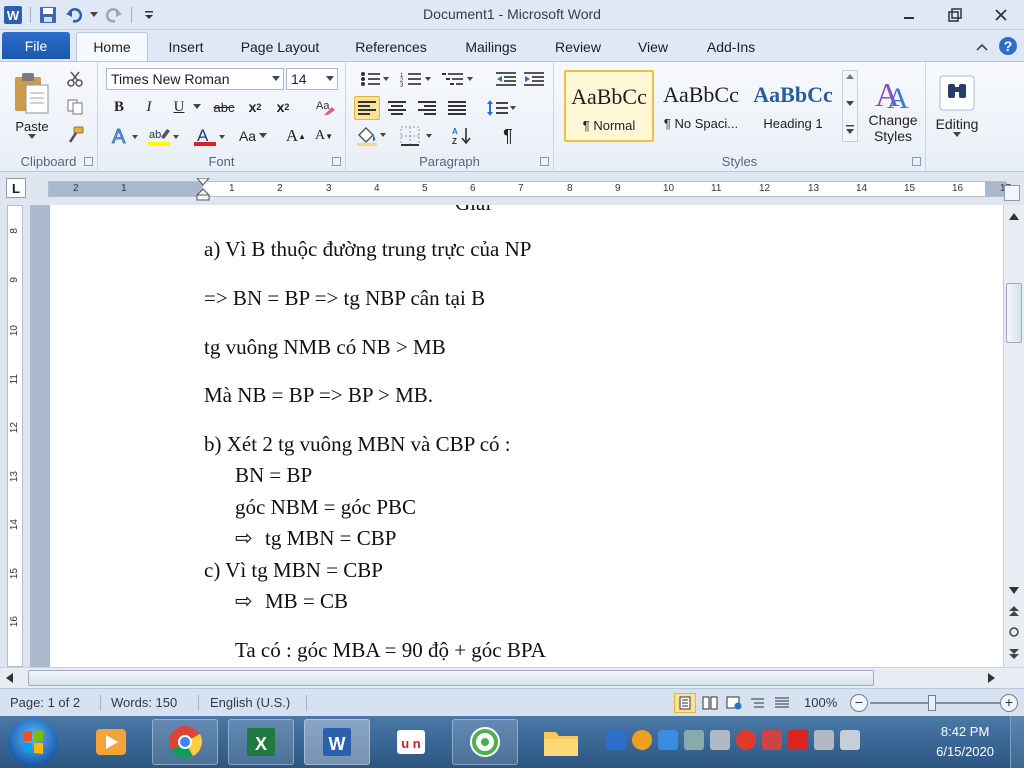 The image size is (1024, 768). Describe the element at coordinates (731, 46) in the screenshot. I see `tab-add-ins: Add-Ins` at that location.